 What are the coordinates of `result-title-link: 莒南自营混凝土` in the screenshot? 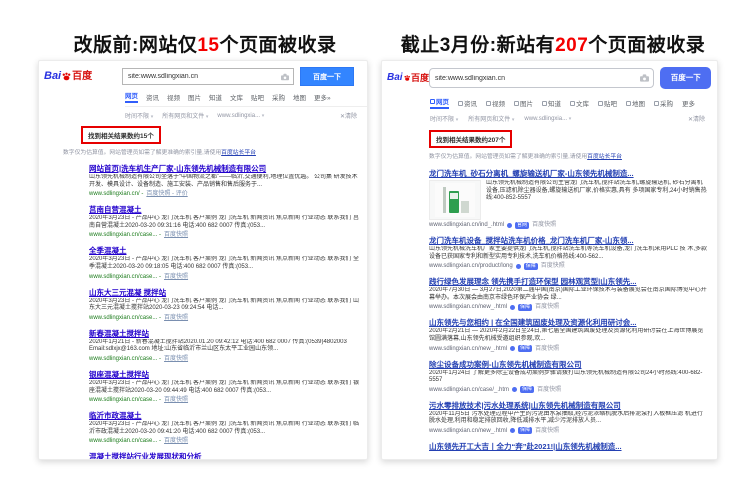 It's located at (225, 209).